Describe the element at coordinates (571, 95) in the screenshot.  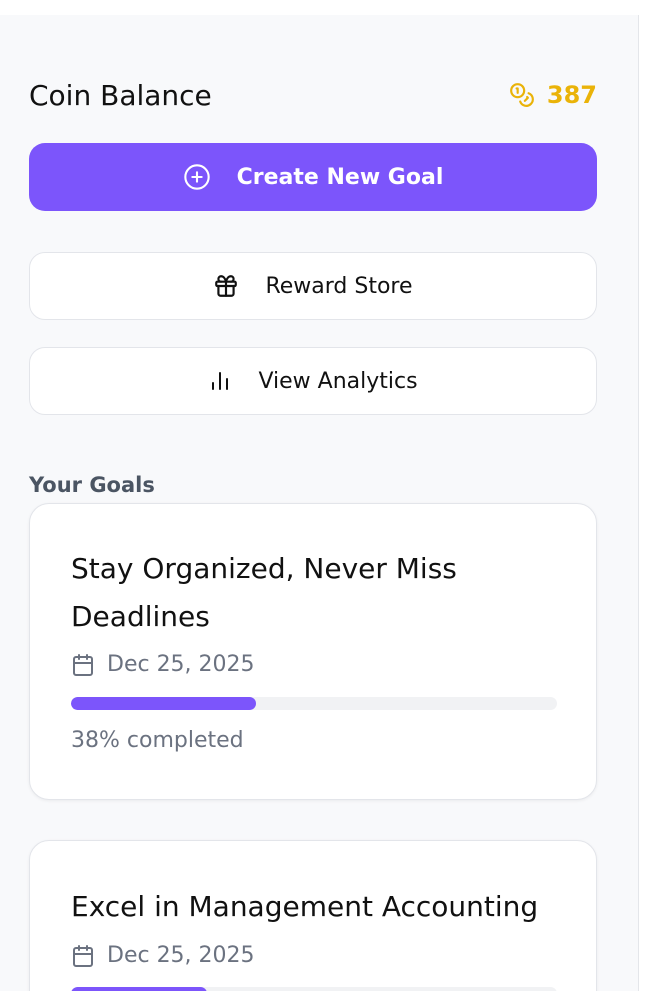
I see `coin-balance-amount: 387` at that location.